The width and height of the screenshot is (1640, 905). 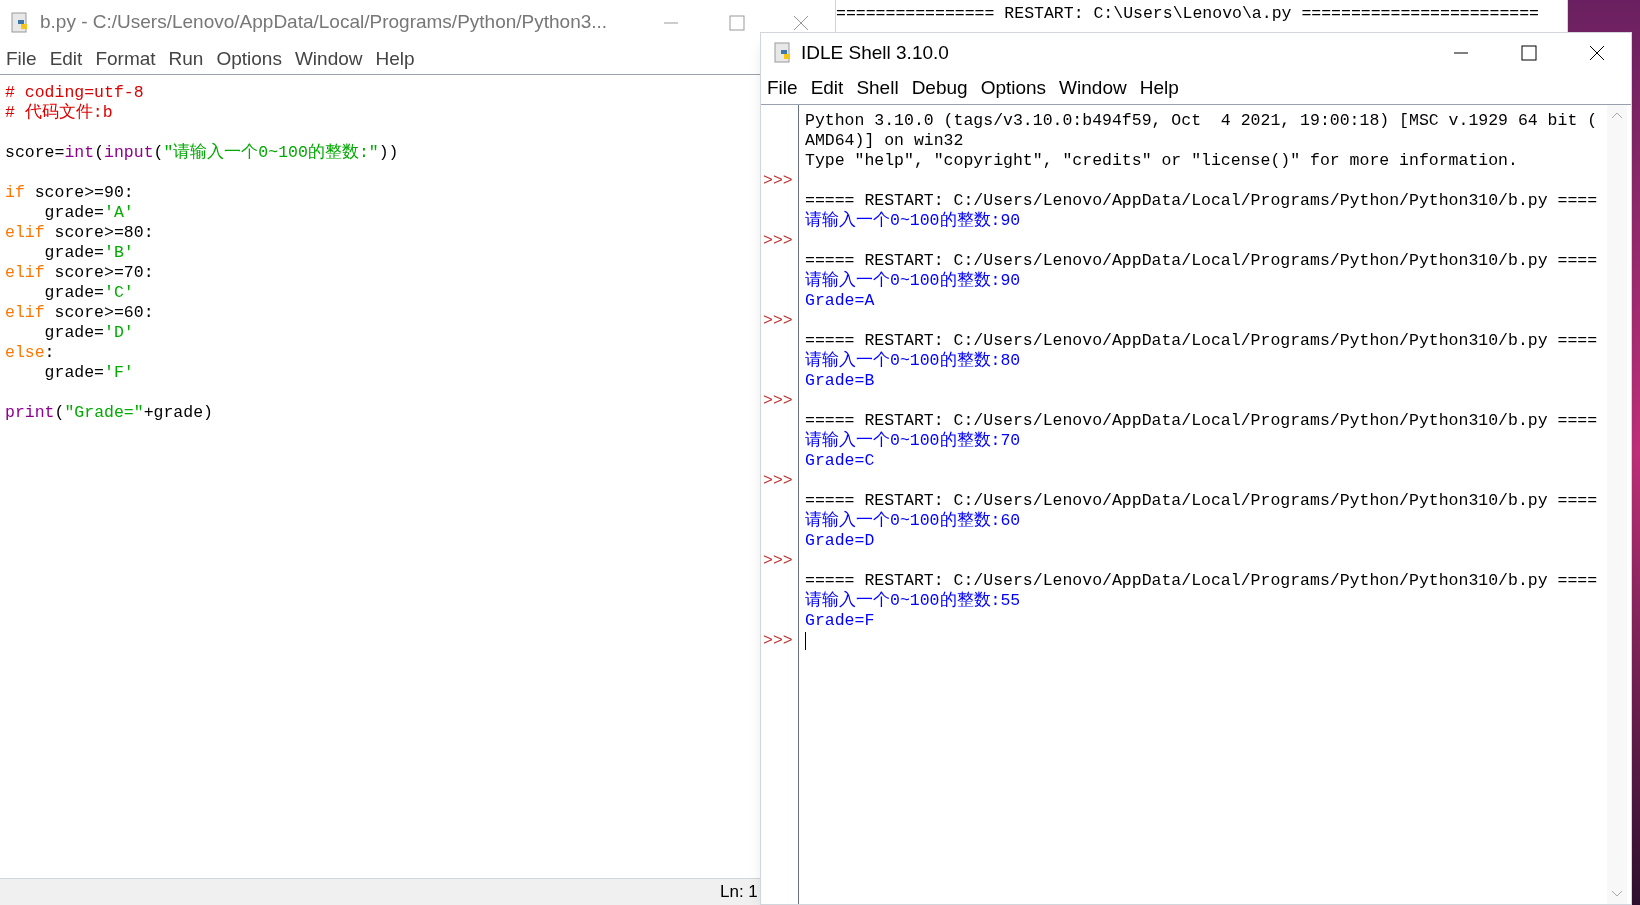 I want to click on code-line: else:, so click(x=30, y=353).